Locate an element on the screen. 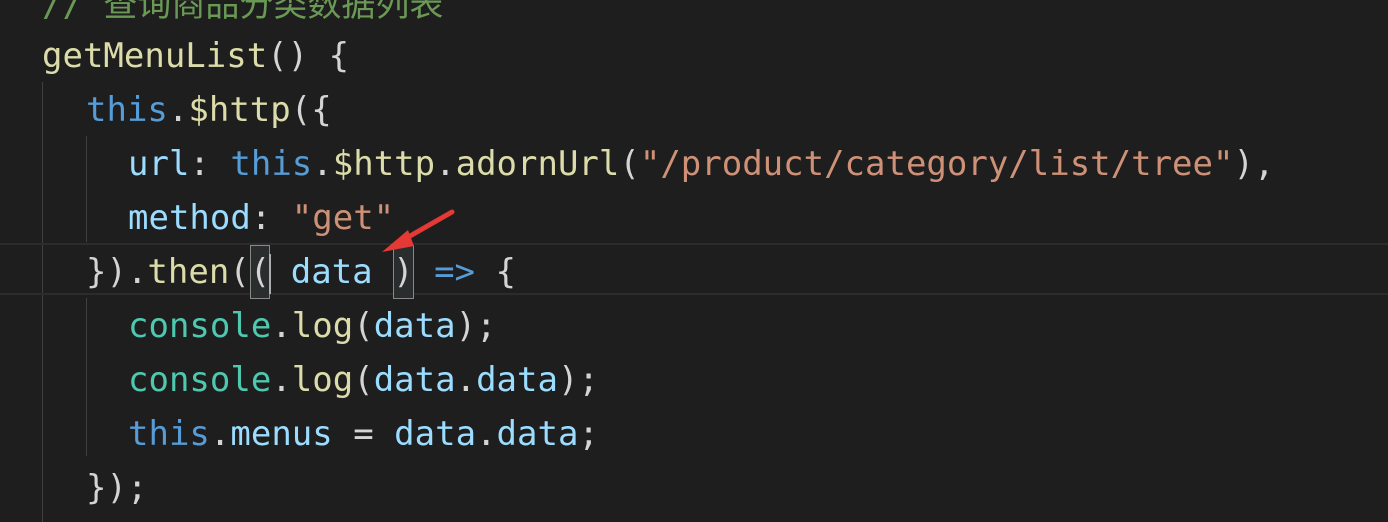 Image resolution: width=1388 pixels, height=522 pixels. property-name: method is located at coordinates (189, 218).